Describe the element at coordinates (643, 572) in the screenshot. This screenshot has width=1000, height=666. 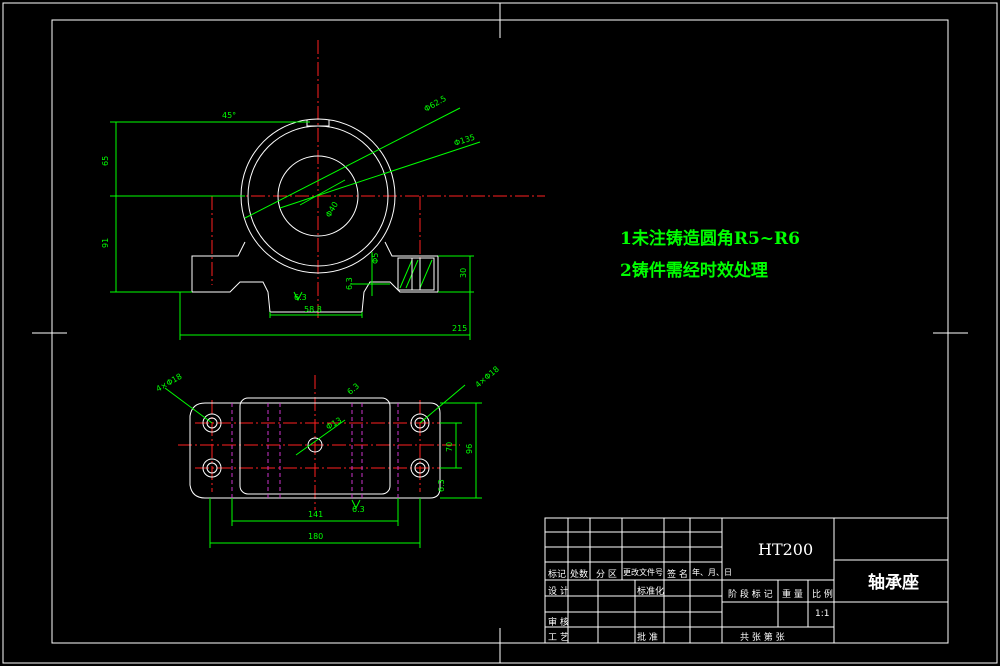
I see `tb-change-doc: 更改文件号` at that location.